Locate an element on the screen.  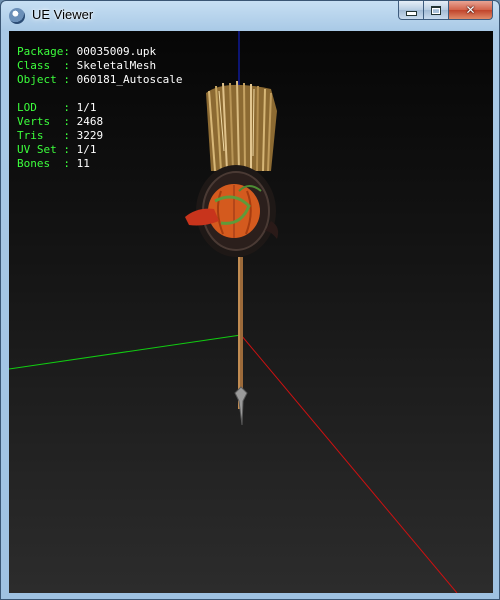
tris-value: 3229 is located at coordinates (90, 135).